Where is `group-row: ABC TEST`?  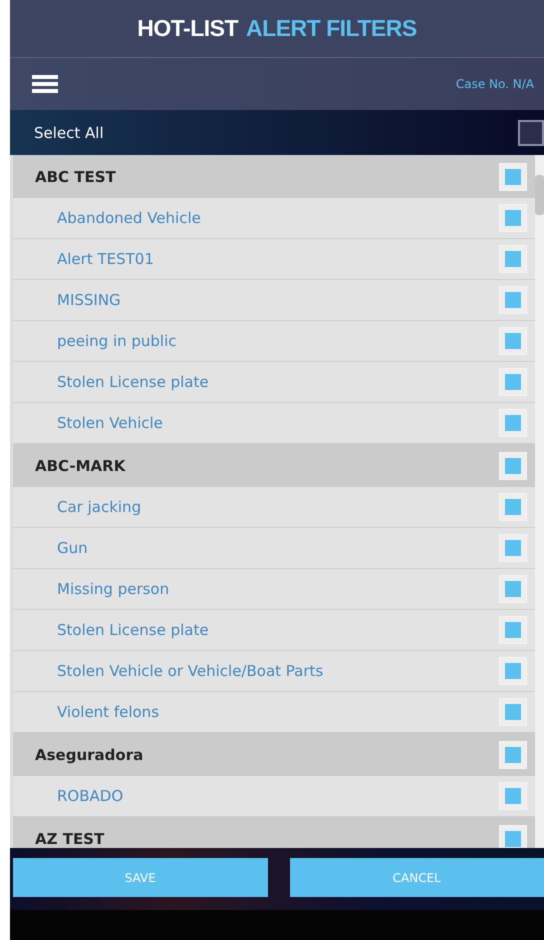 group-row: ABC TEST is located at coordinates (274, 176).